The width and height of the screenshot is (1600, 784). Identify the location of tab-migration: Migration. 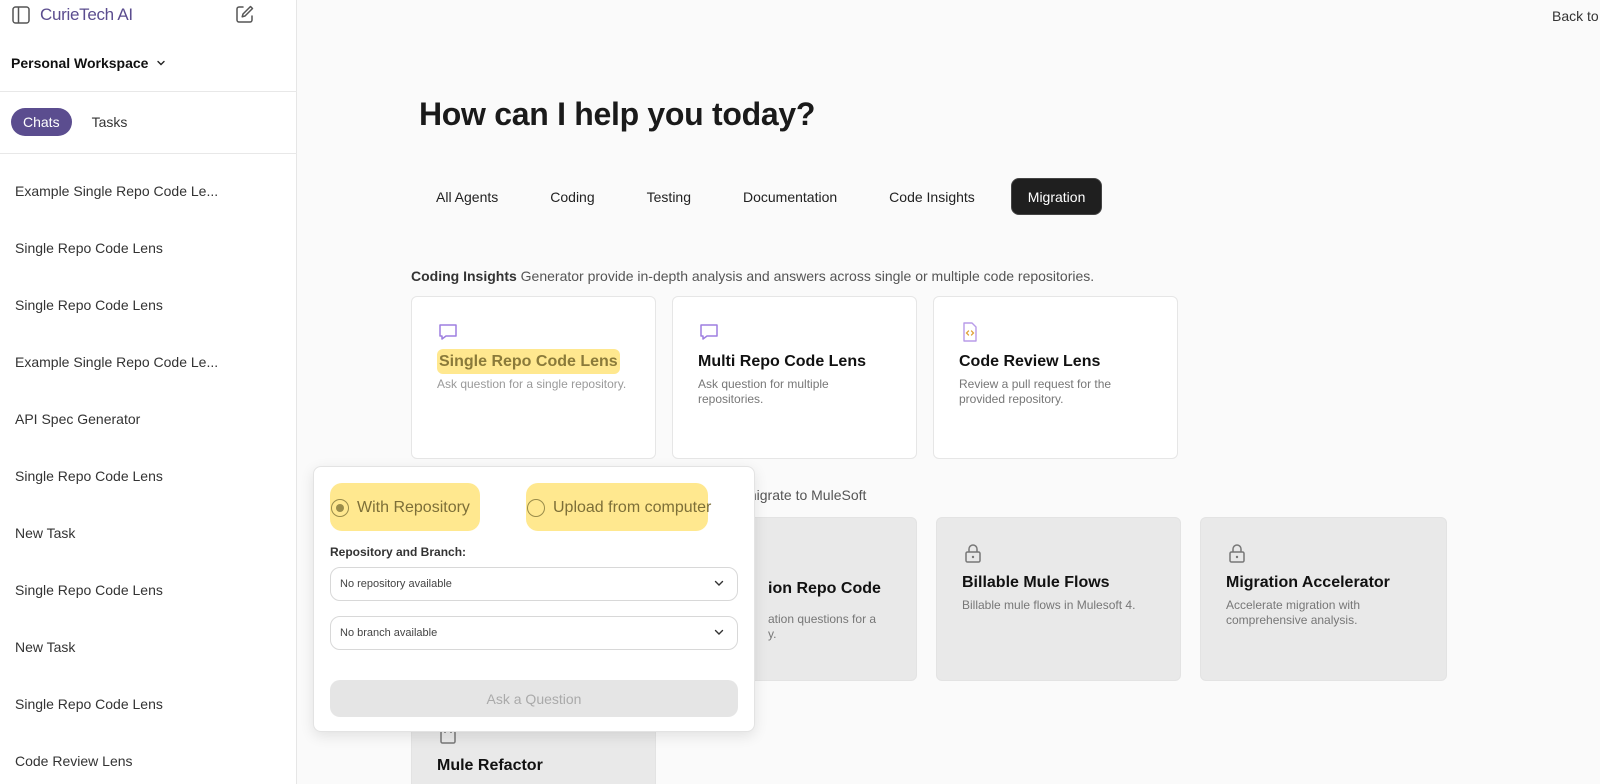
(1056, 196).